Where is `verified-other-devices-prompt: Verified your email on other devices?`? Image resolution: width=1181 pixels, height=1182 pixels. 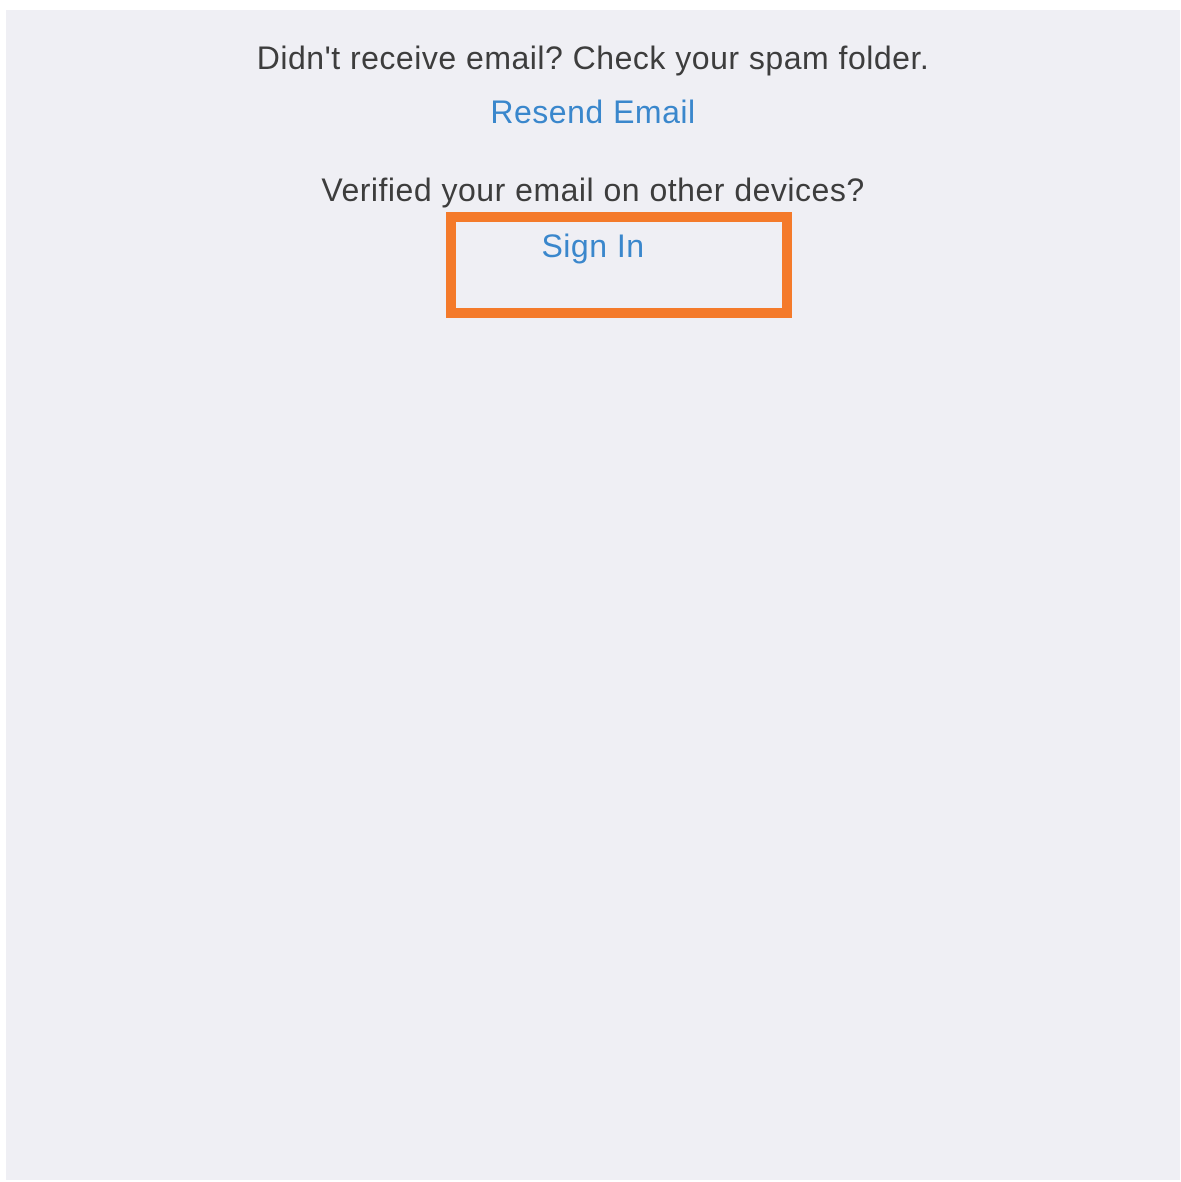
verified-other-devices-prompt: Verified your email on other devices? is located at coordinates (593, 190).